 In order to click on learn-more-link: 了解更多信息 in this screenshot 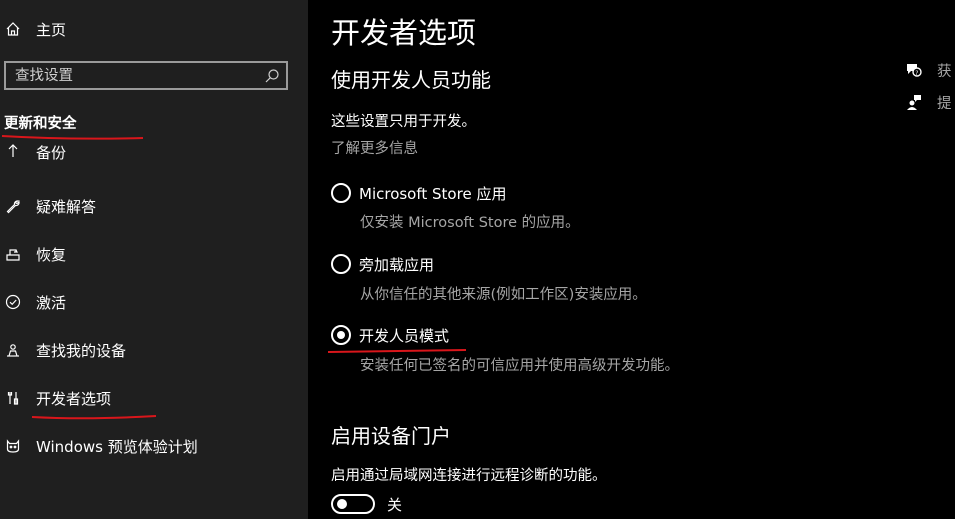, I will do `click(374, 147)`.